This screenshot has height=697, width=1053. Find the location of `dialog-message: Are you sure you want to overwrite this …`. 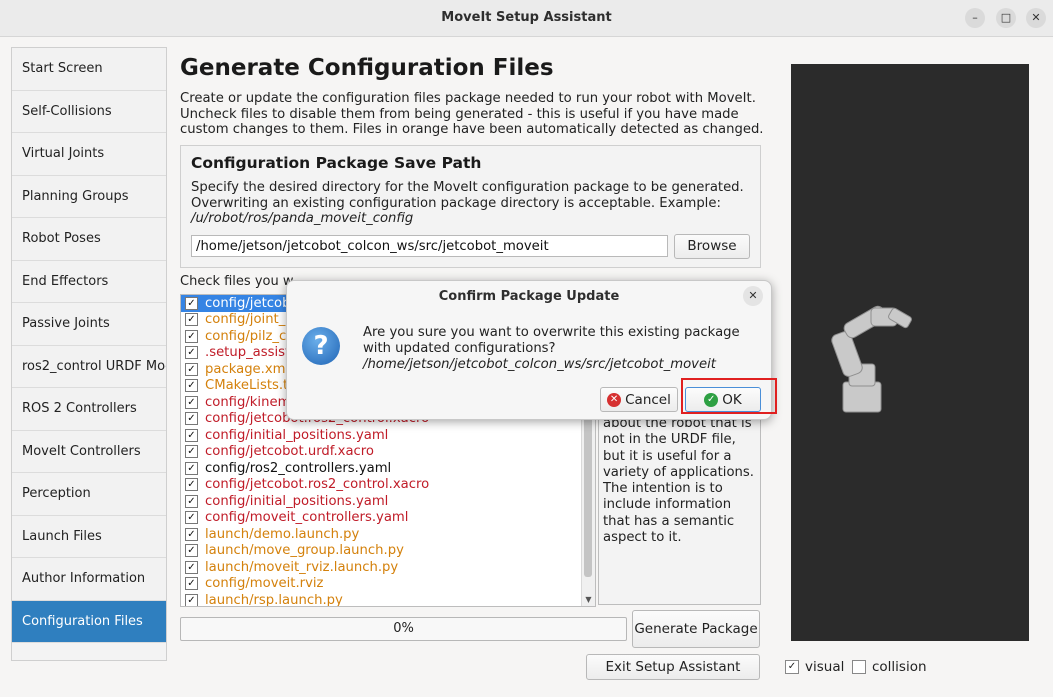

dialog-message: Are you sure you want to overwrite this … is located at coordinates (563, 349).